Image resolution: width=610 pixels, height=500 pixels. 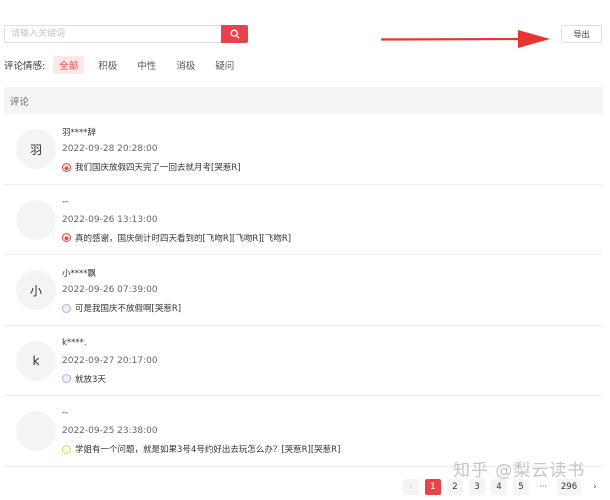 I want to click on filter-option-negative: 消极, so click(x=185, y=65).